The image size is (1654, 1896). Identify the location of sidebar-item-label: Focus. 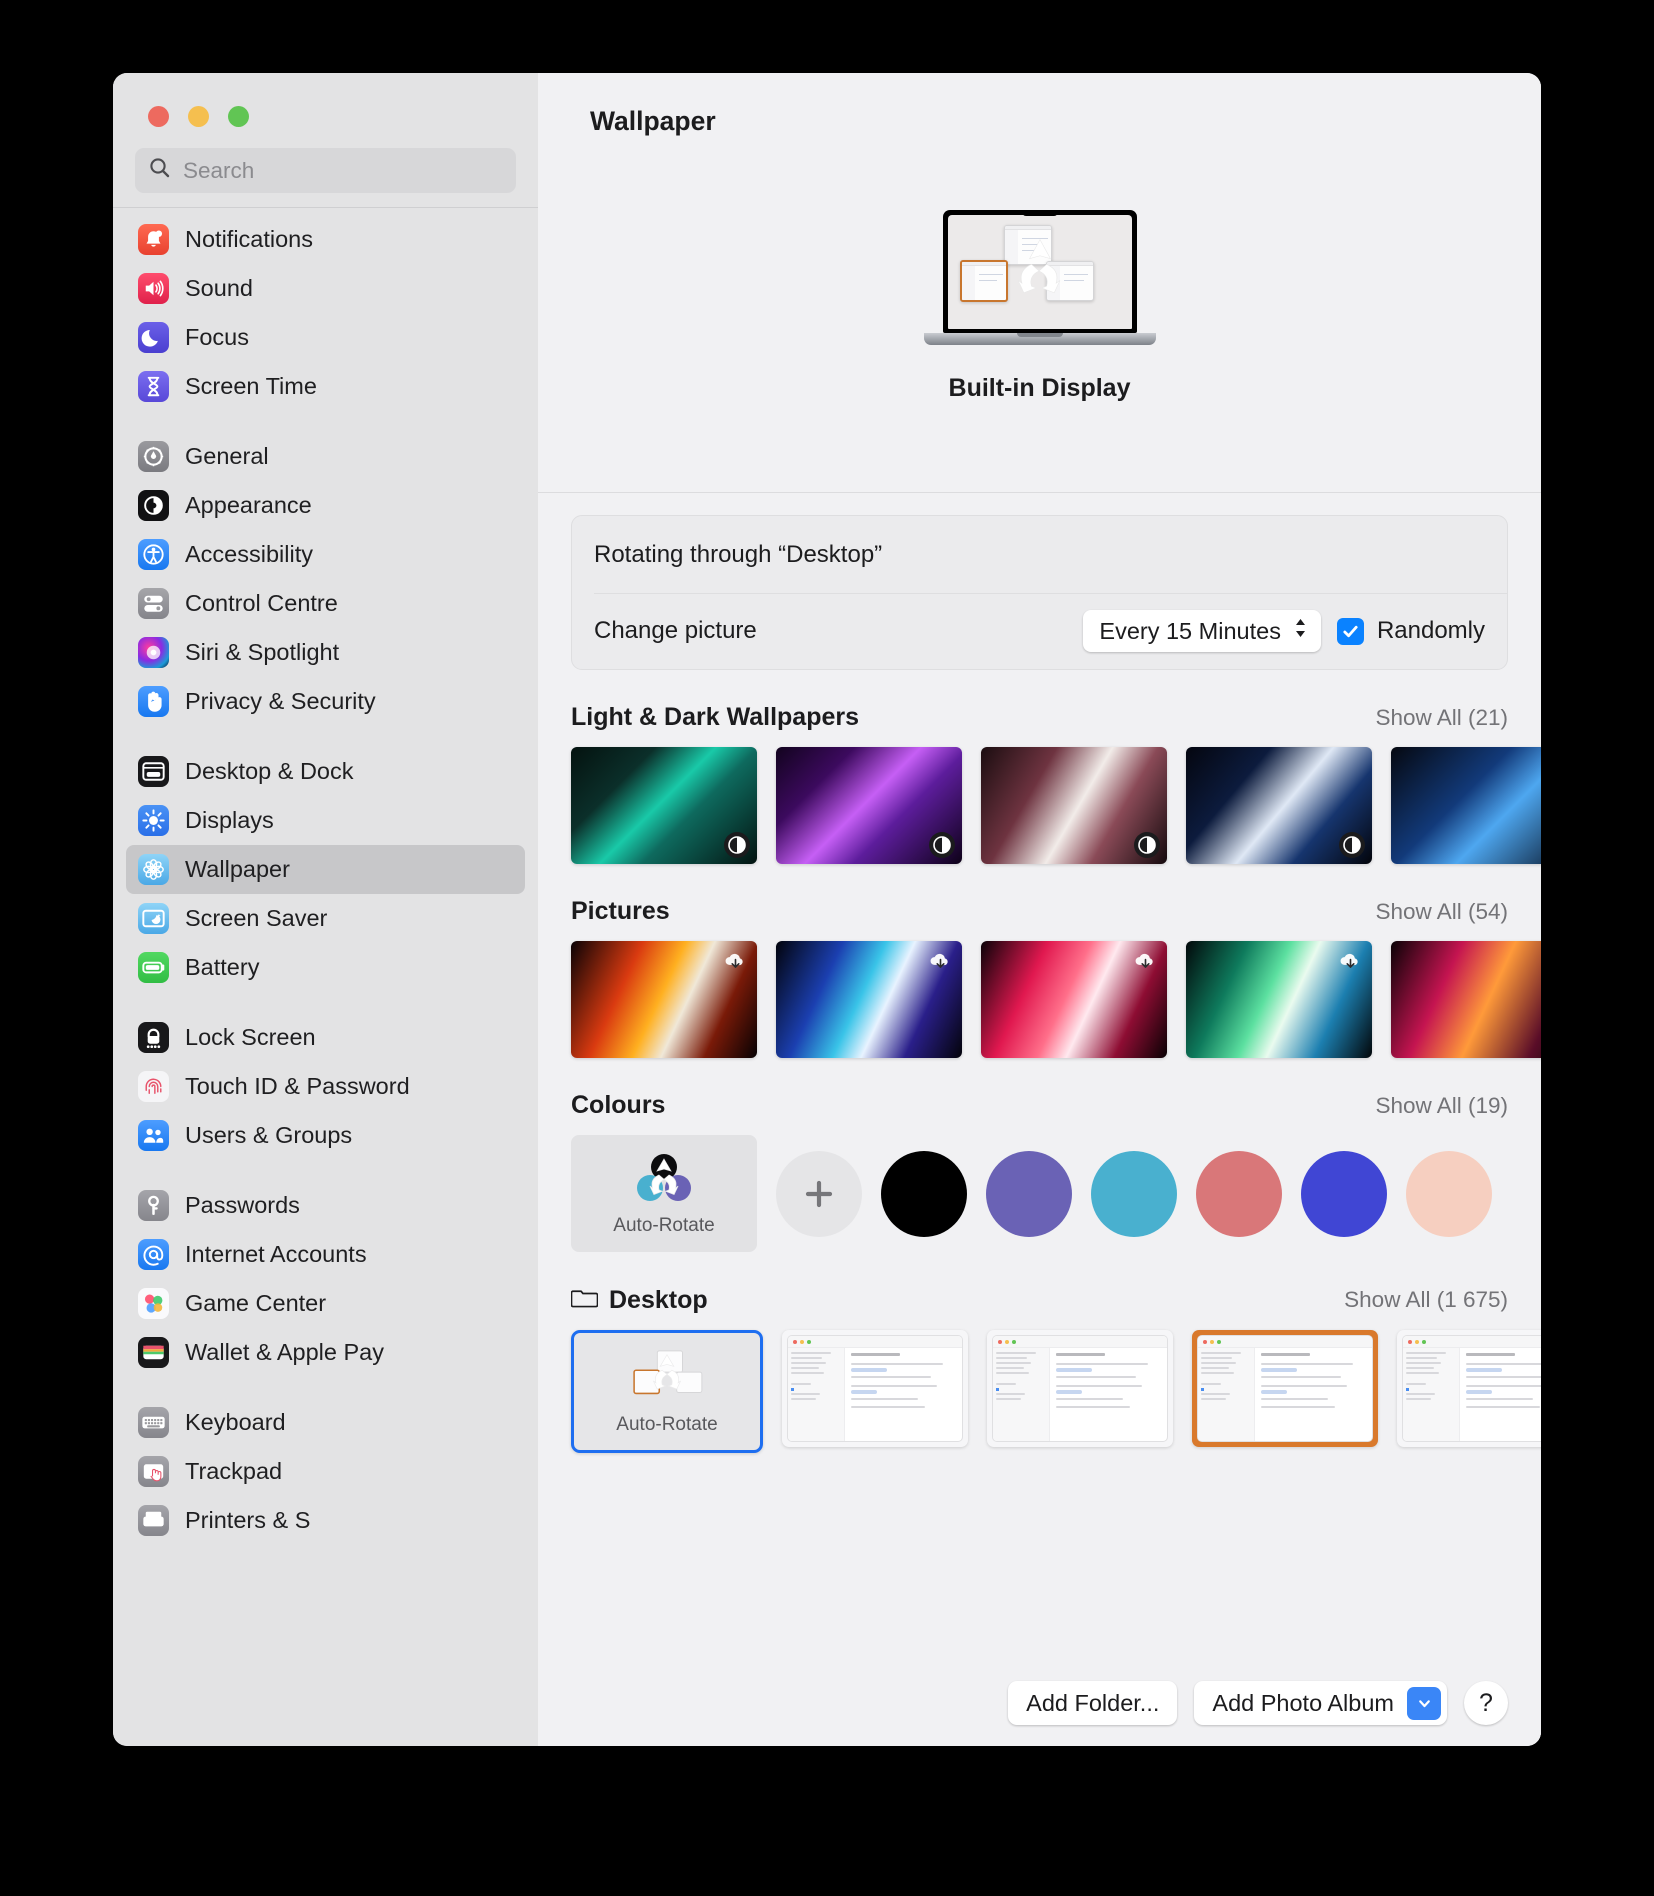
(217, 337).